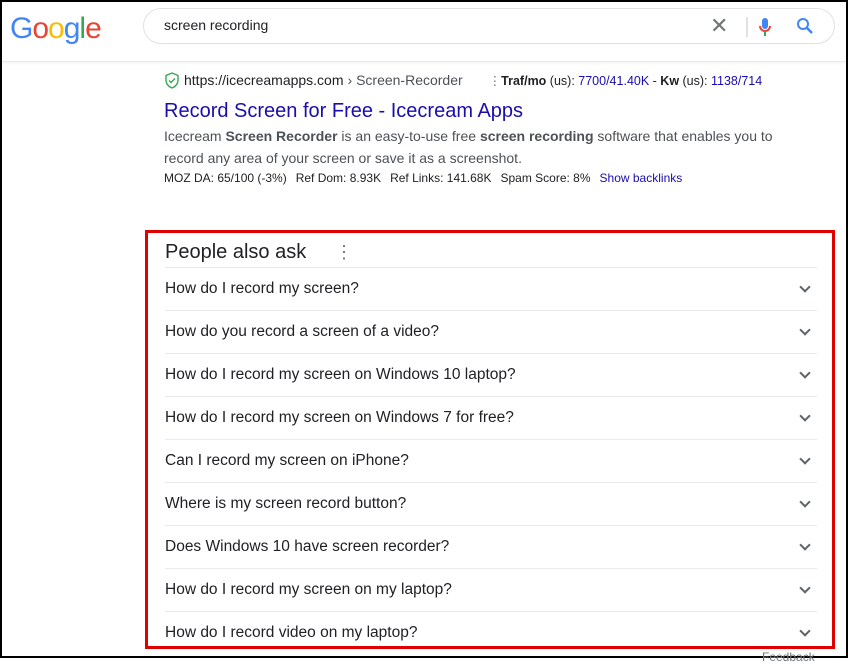 Image resolution: width=848 pixels, height=664 pixels. I want to click on paa-question: Where is my screen record button?, so click(491, 503).